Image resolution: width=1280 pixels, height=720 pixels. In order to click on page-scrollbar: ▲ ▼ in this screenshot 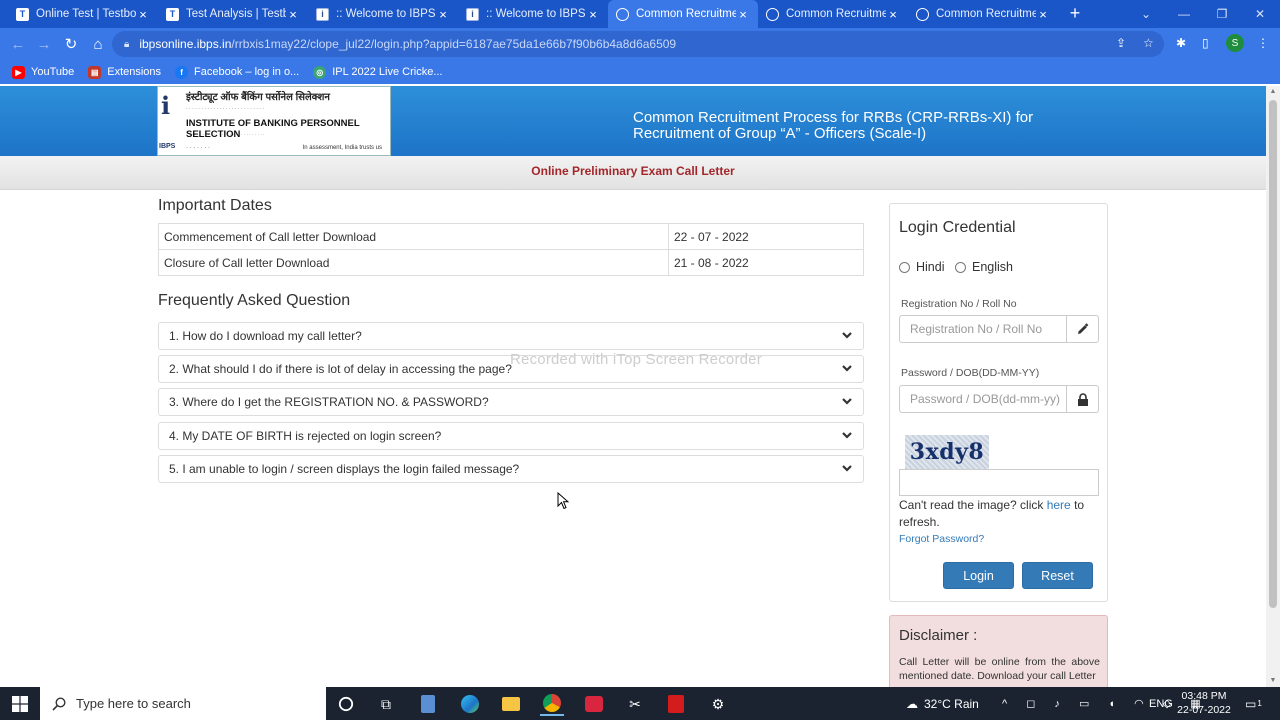, I will do `click(1273, 386)`.